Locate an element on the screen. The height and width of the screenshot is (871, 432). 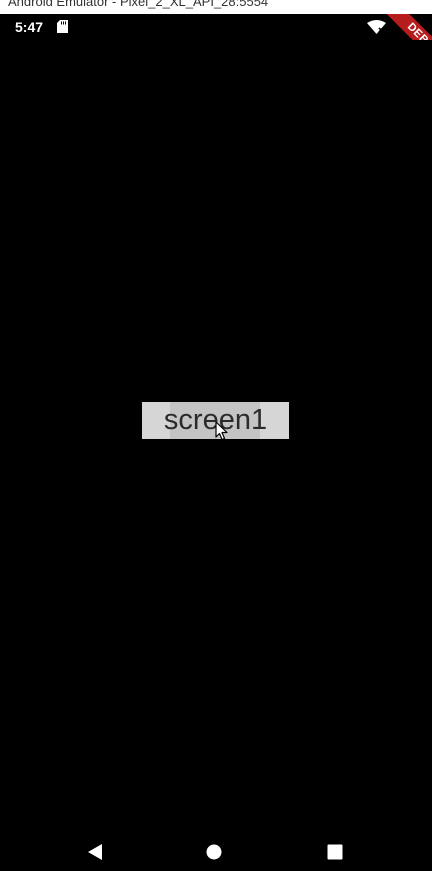
sd-card-icon is located at coordinates (62, 26).